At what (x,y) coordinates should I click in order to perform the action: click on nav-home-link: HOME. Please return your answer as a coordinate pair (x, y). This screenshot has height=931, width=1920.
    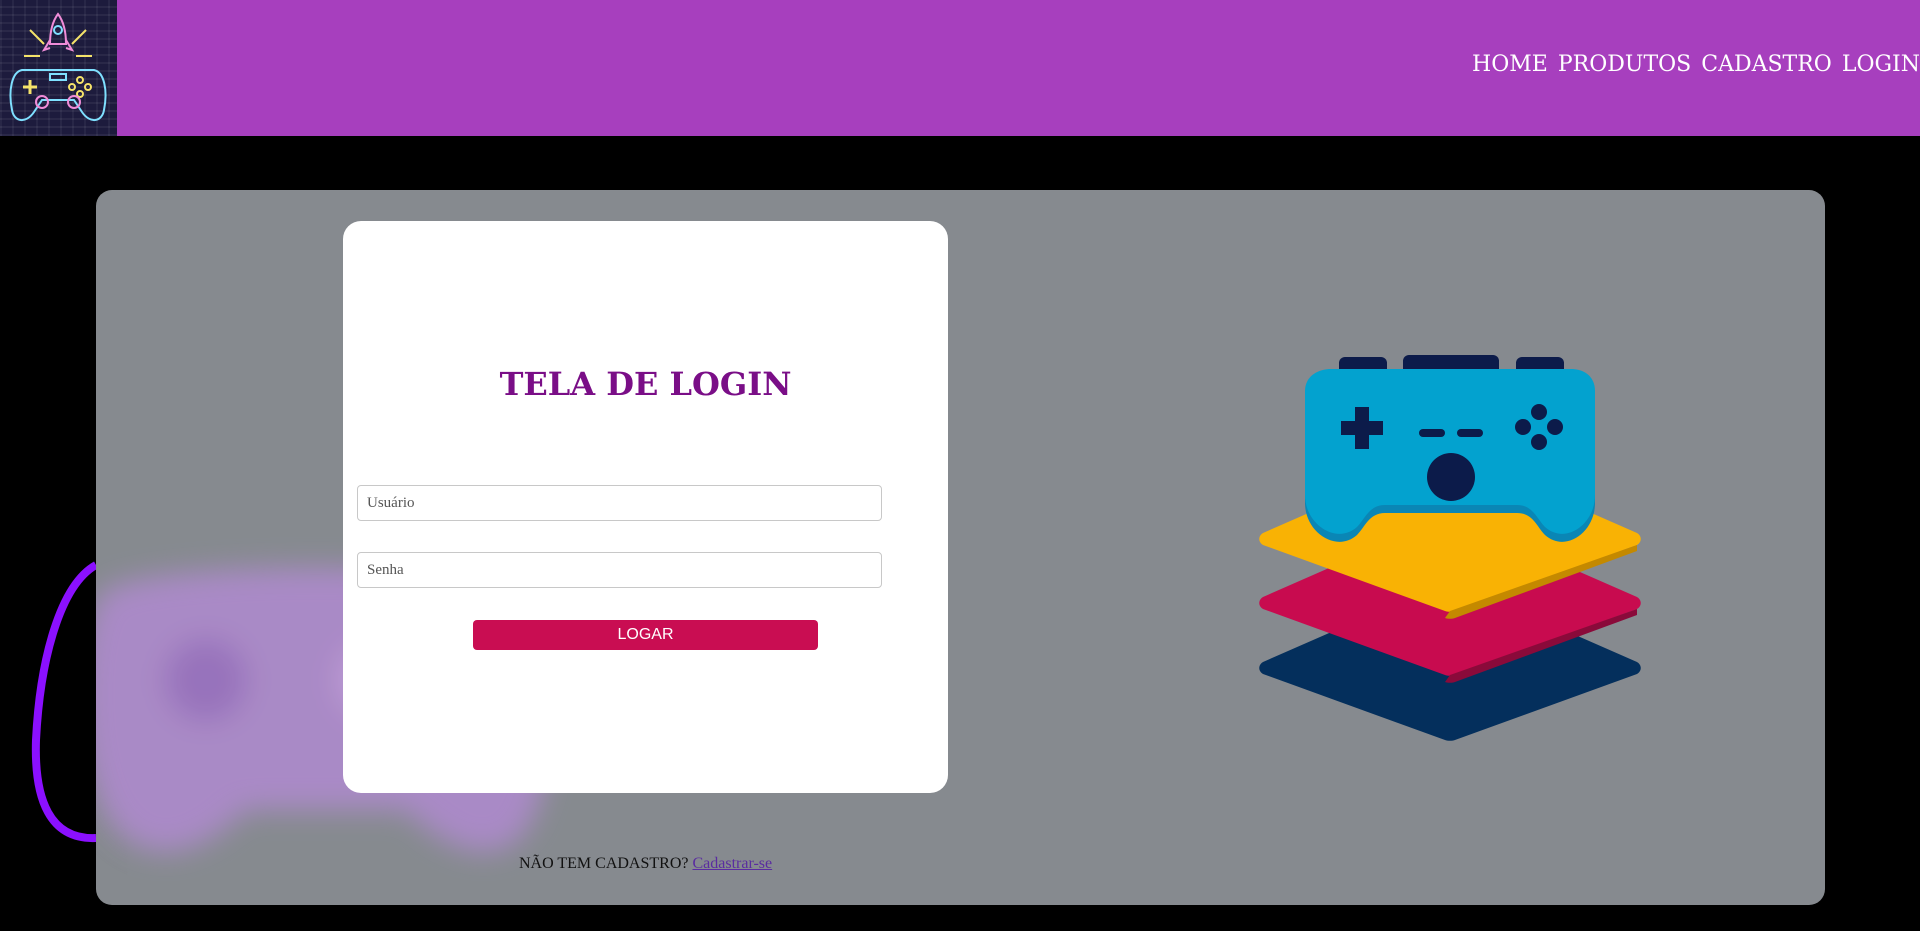
    Looking at the image, I should click on (1510, 64).